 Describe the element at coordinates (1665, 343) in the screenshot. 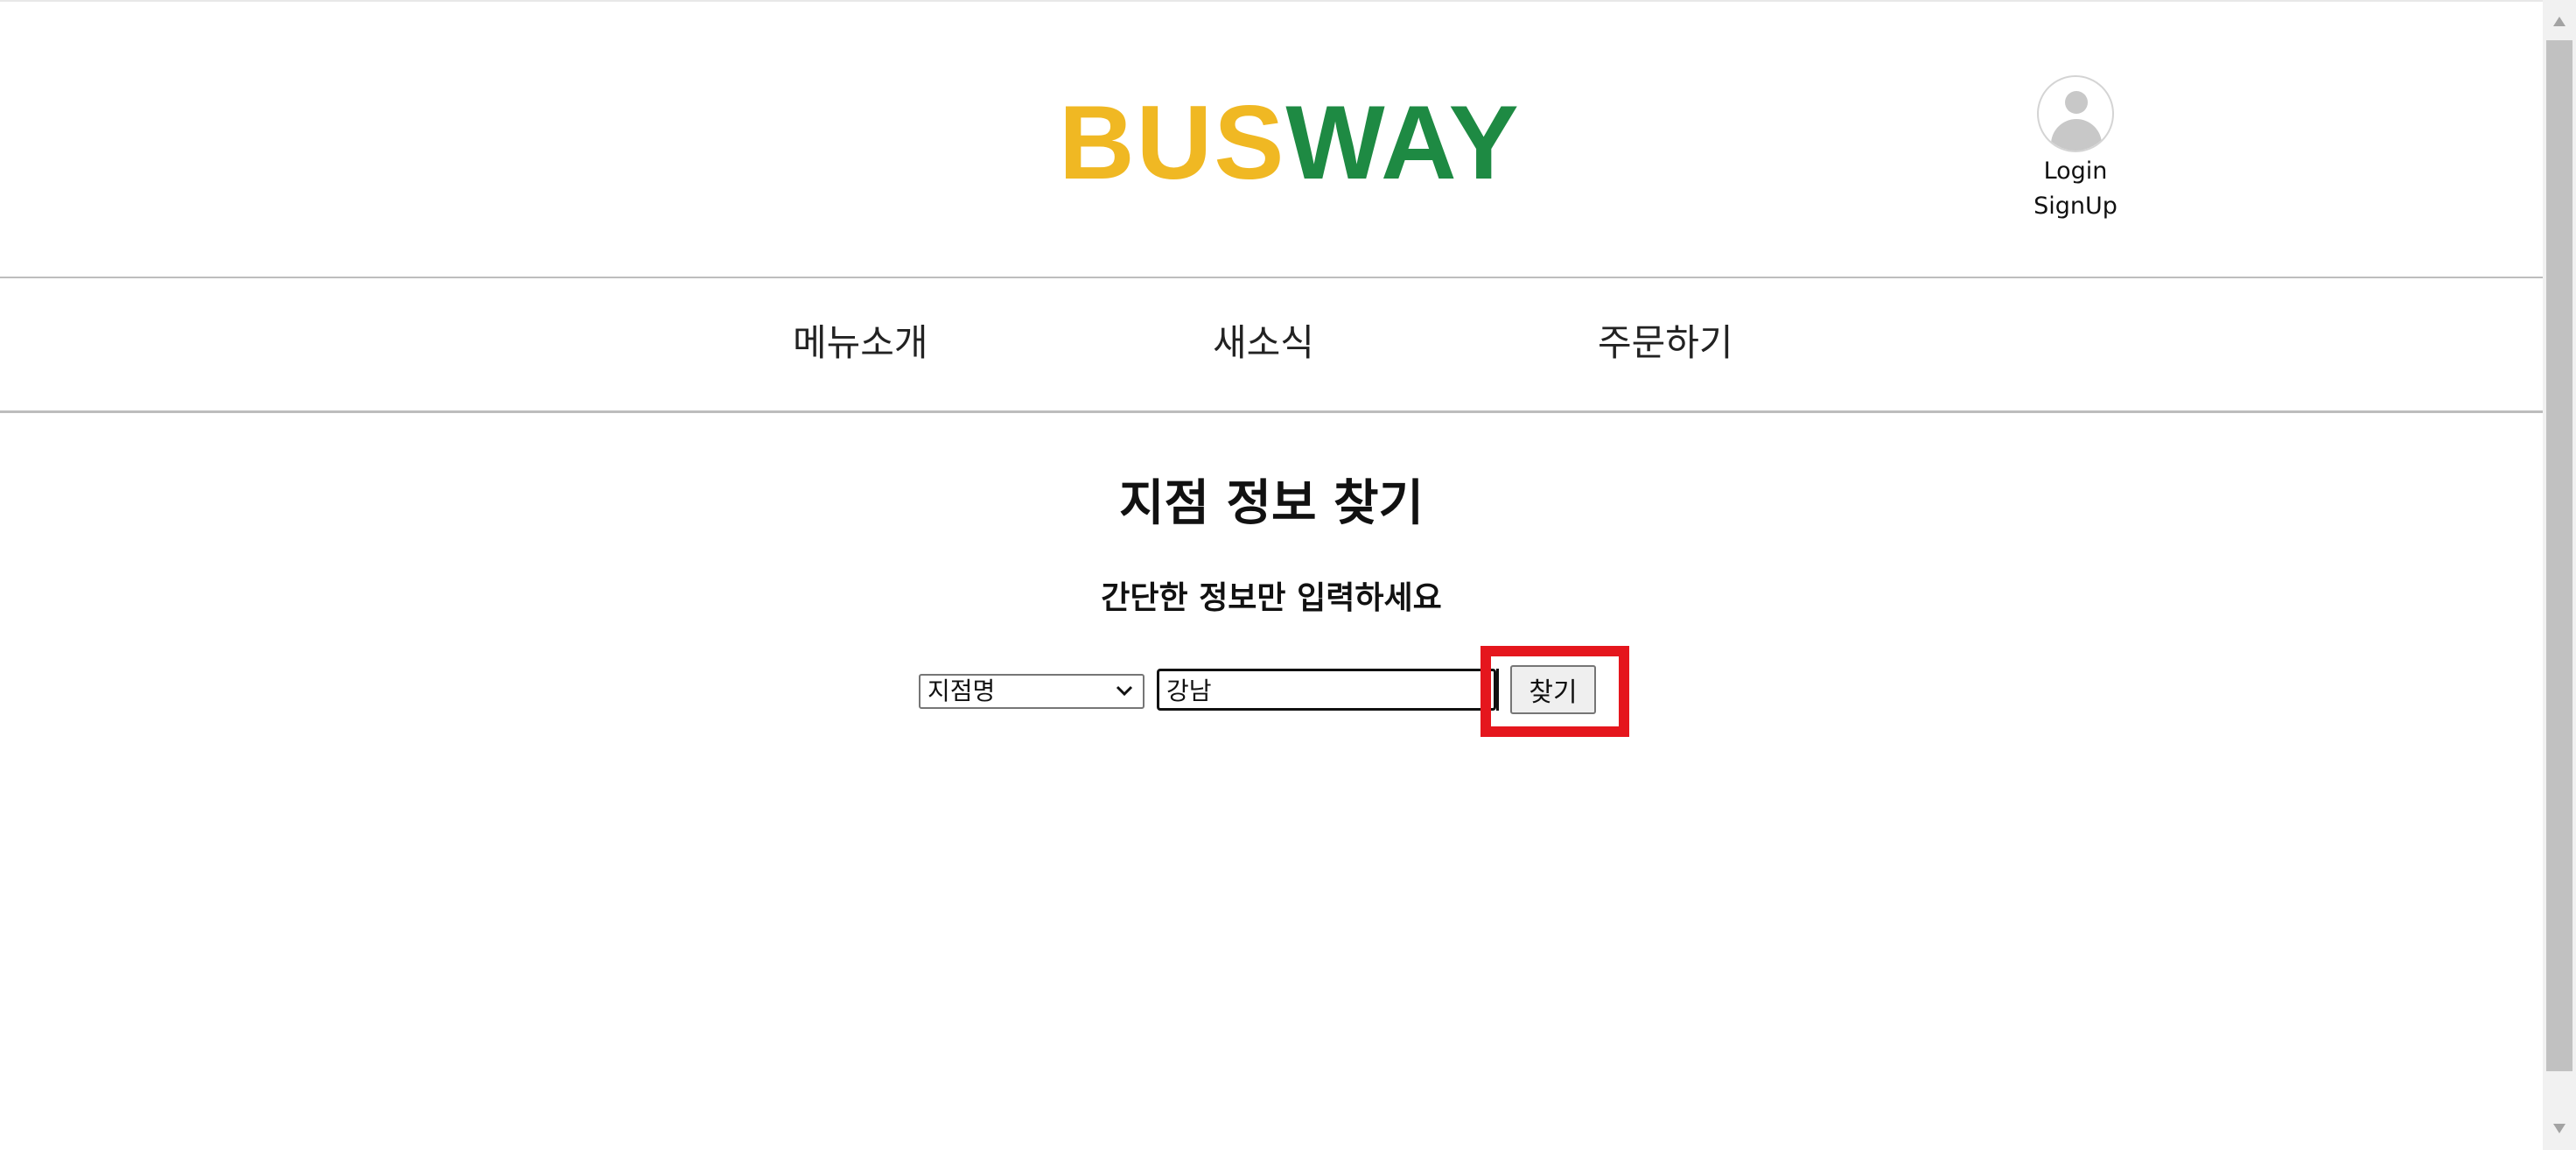

I see `nav-item-order: 주문하기` at that location.